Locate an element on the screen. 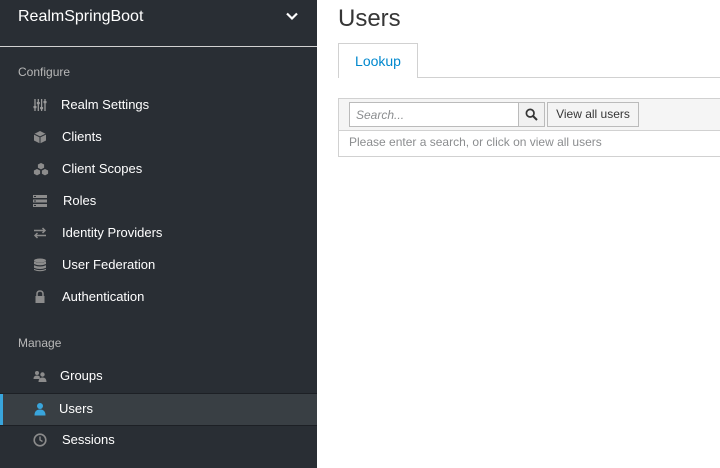  page-title: Users is located at coordinates (369, 18).